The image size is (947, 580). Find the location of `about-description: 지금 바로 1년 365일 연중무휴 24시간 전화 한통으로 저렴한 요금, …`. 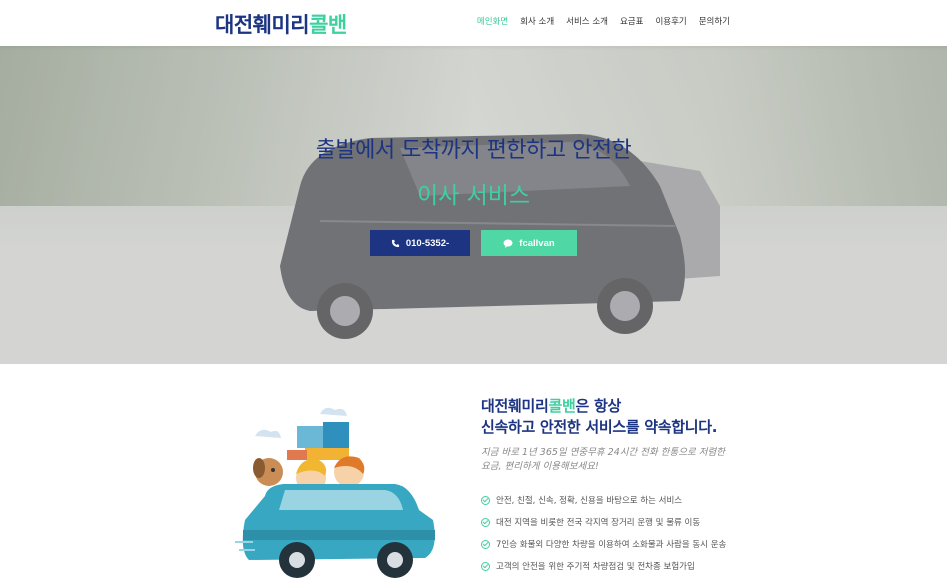

about-description: 지금 바로 1년 365일 연중무휴 24시간 전화 한통으로 저렴한 요금, … is located at coordinates (603, 459).